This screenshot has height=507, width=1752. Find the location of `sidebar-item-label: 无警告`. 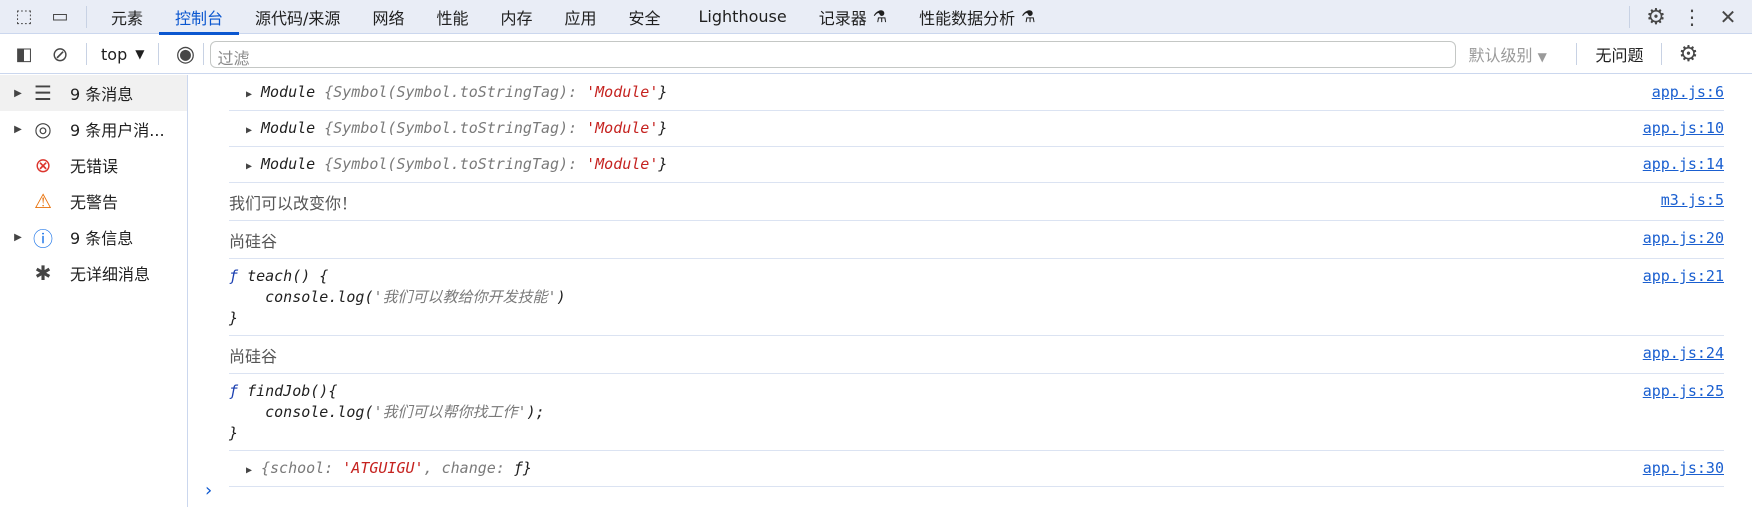

sidebar-item-label: 无警告 is located at coordinates (94, 202).